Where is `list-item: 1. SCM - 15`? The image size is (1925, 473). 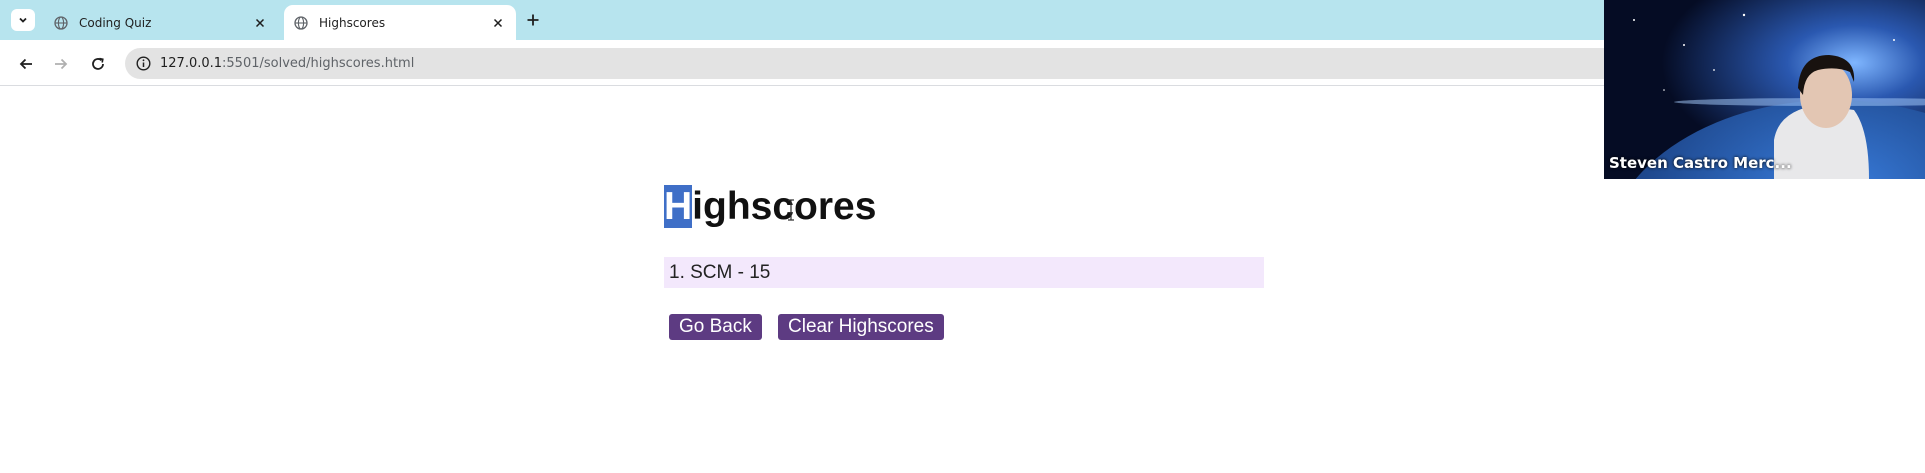
list-item: 1. SCM - 15 is located at coordinates (720, 272).